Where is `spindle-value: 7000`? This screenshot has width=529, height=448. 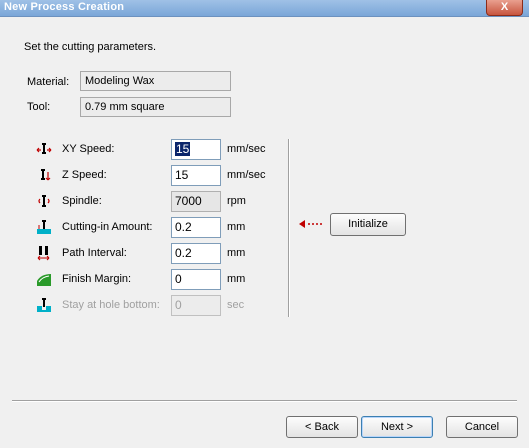 spindle-value: 7000 is located at coordinates (196, 201).